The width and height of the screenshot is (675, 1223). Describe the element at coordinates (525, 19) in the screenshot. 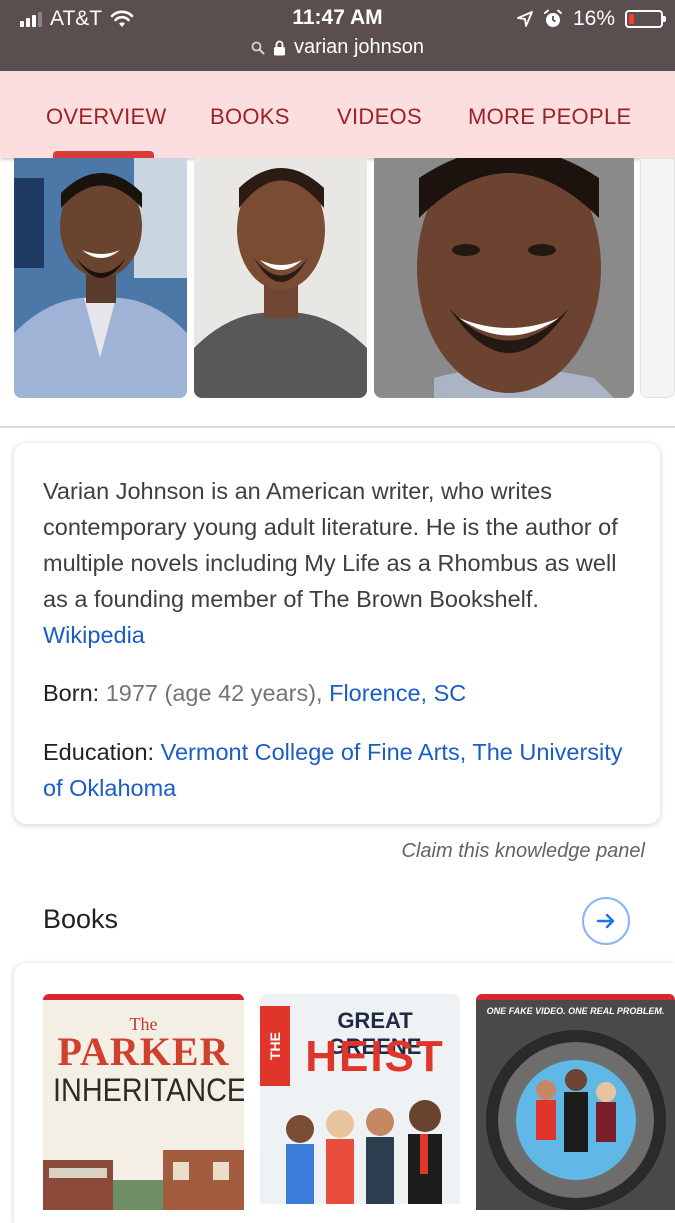

I see `location-icon` at that location.